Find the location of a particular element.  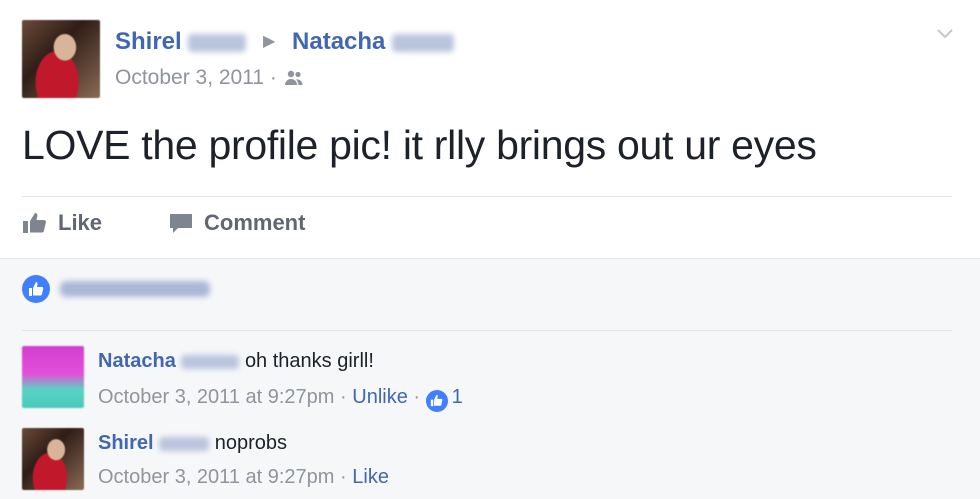

comment-label: Comment is located at coordinates (255, 222).